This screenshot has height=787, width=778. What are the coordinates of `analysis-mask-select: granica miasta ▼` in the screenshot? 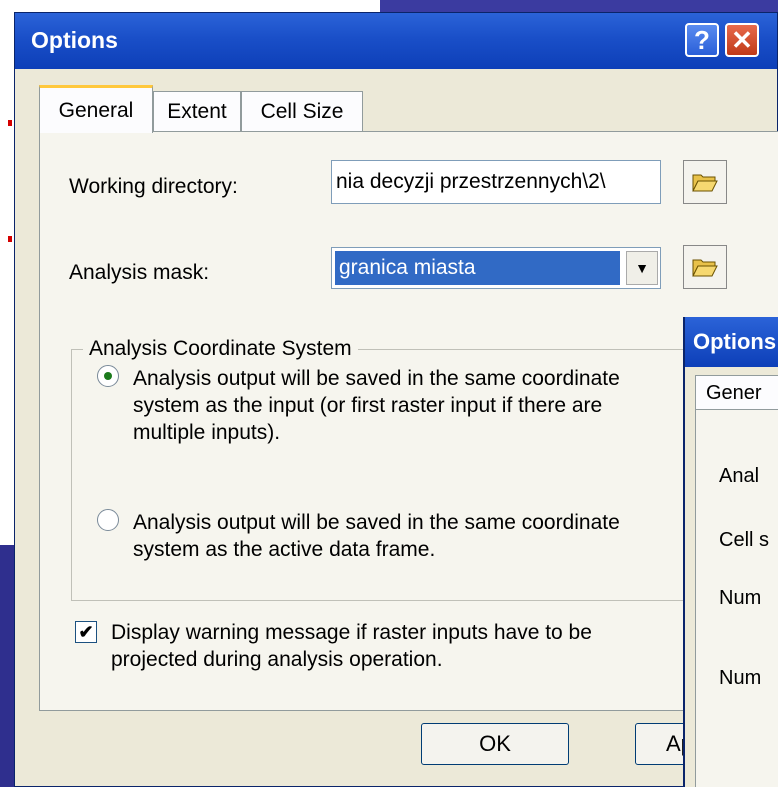 It's located at (496, 268).